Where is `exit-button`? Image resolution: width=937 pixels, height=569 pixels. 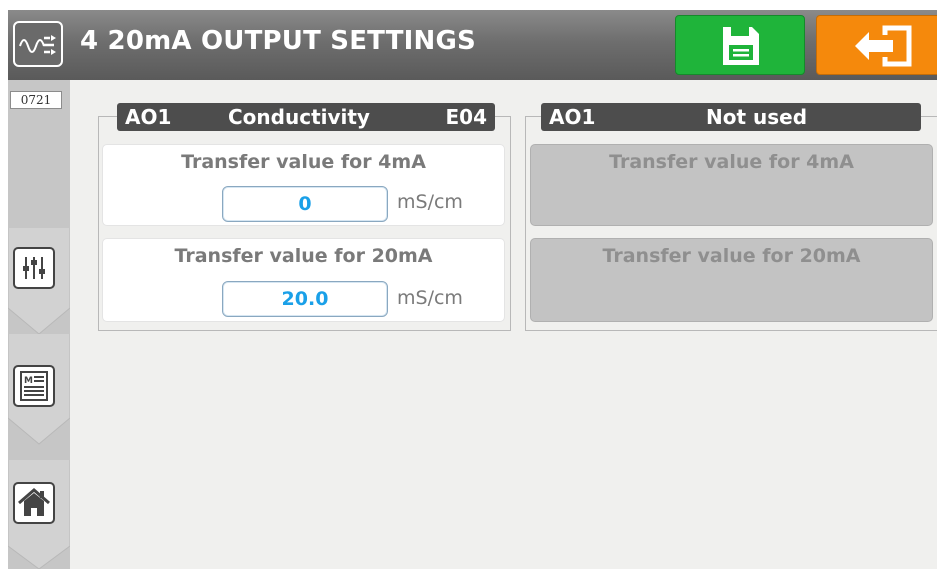
exit-button is located at coordinates (876, 45).